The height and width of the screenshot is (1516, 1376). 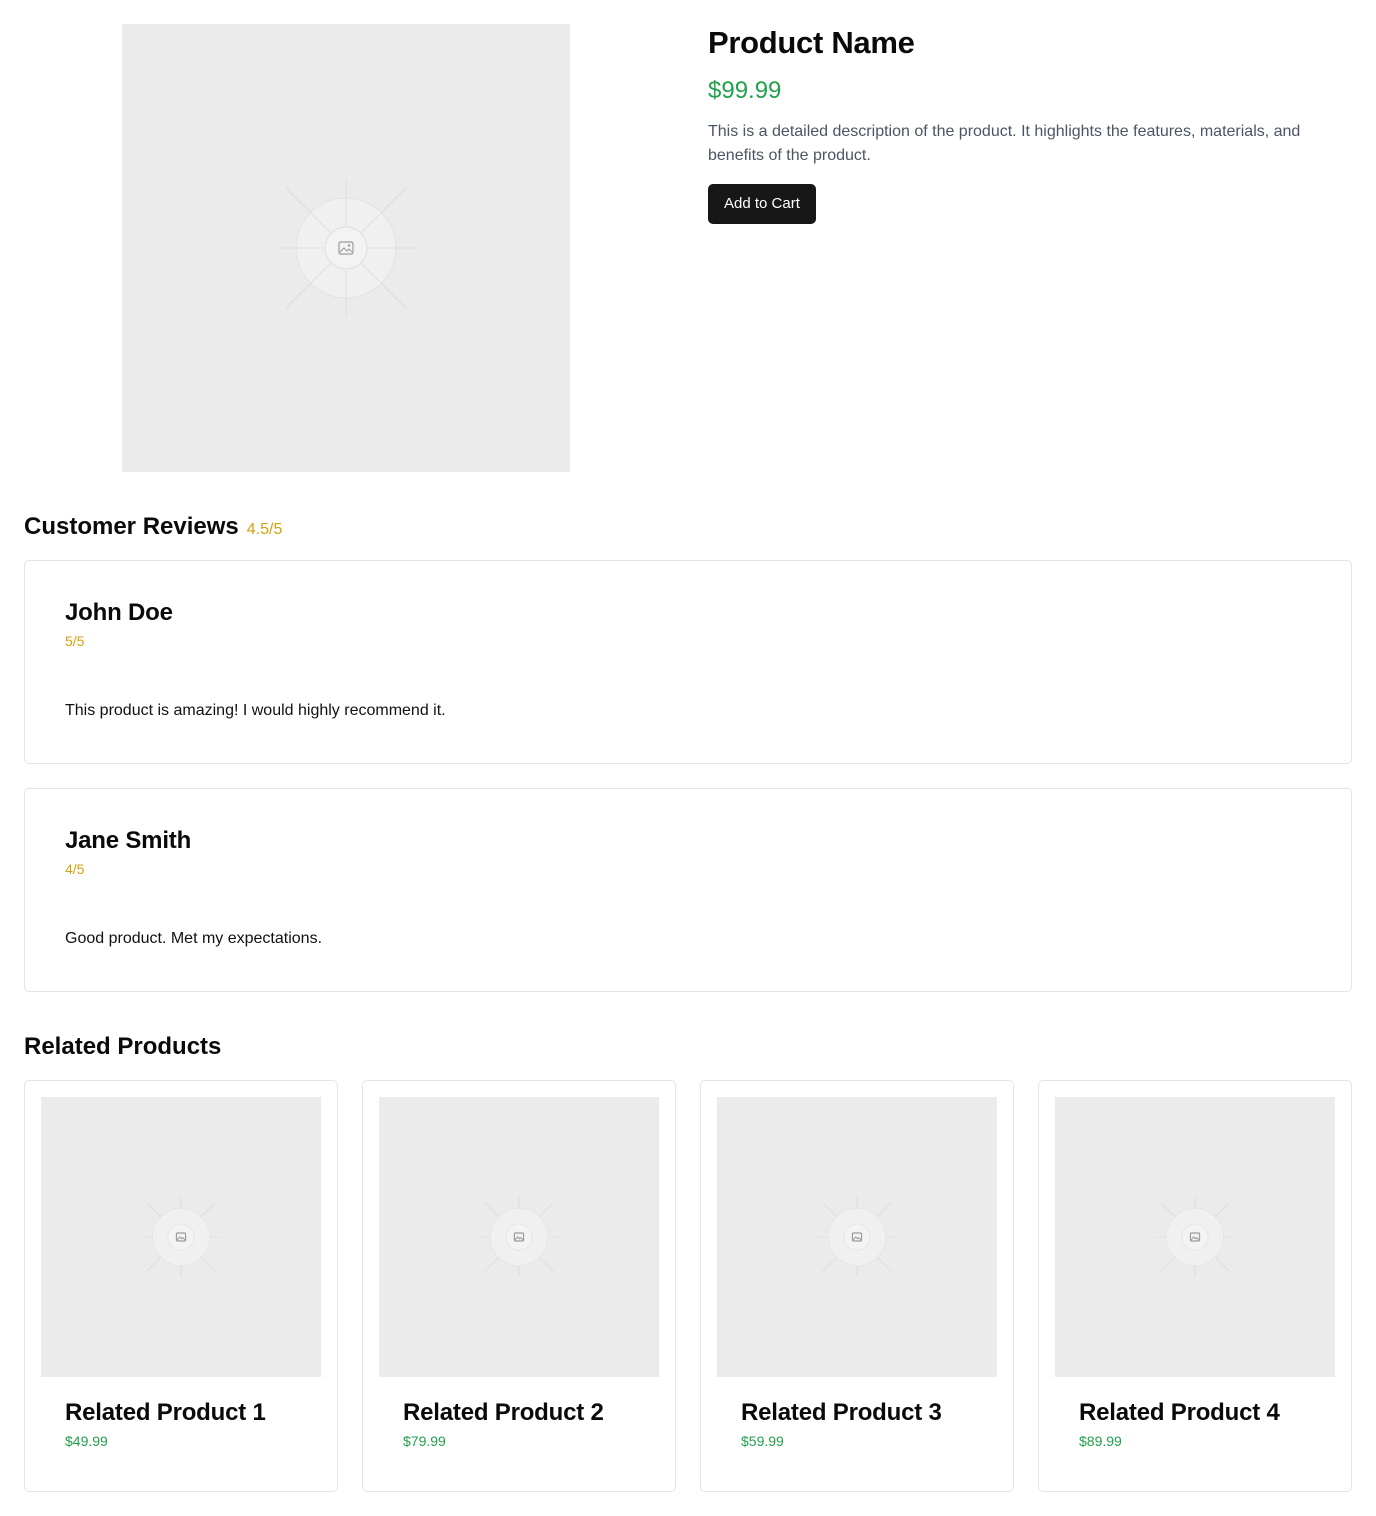 I want to click on related-product-price: $49.99, so click(x=86, y=1441).